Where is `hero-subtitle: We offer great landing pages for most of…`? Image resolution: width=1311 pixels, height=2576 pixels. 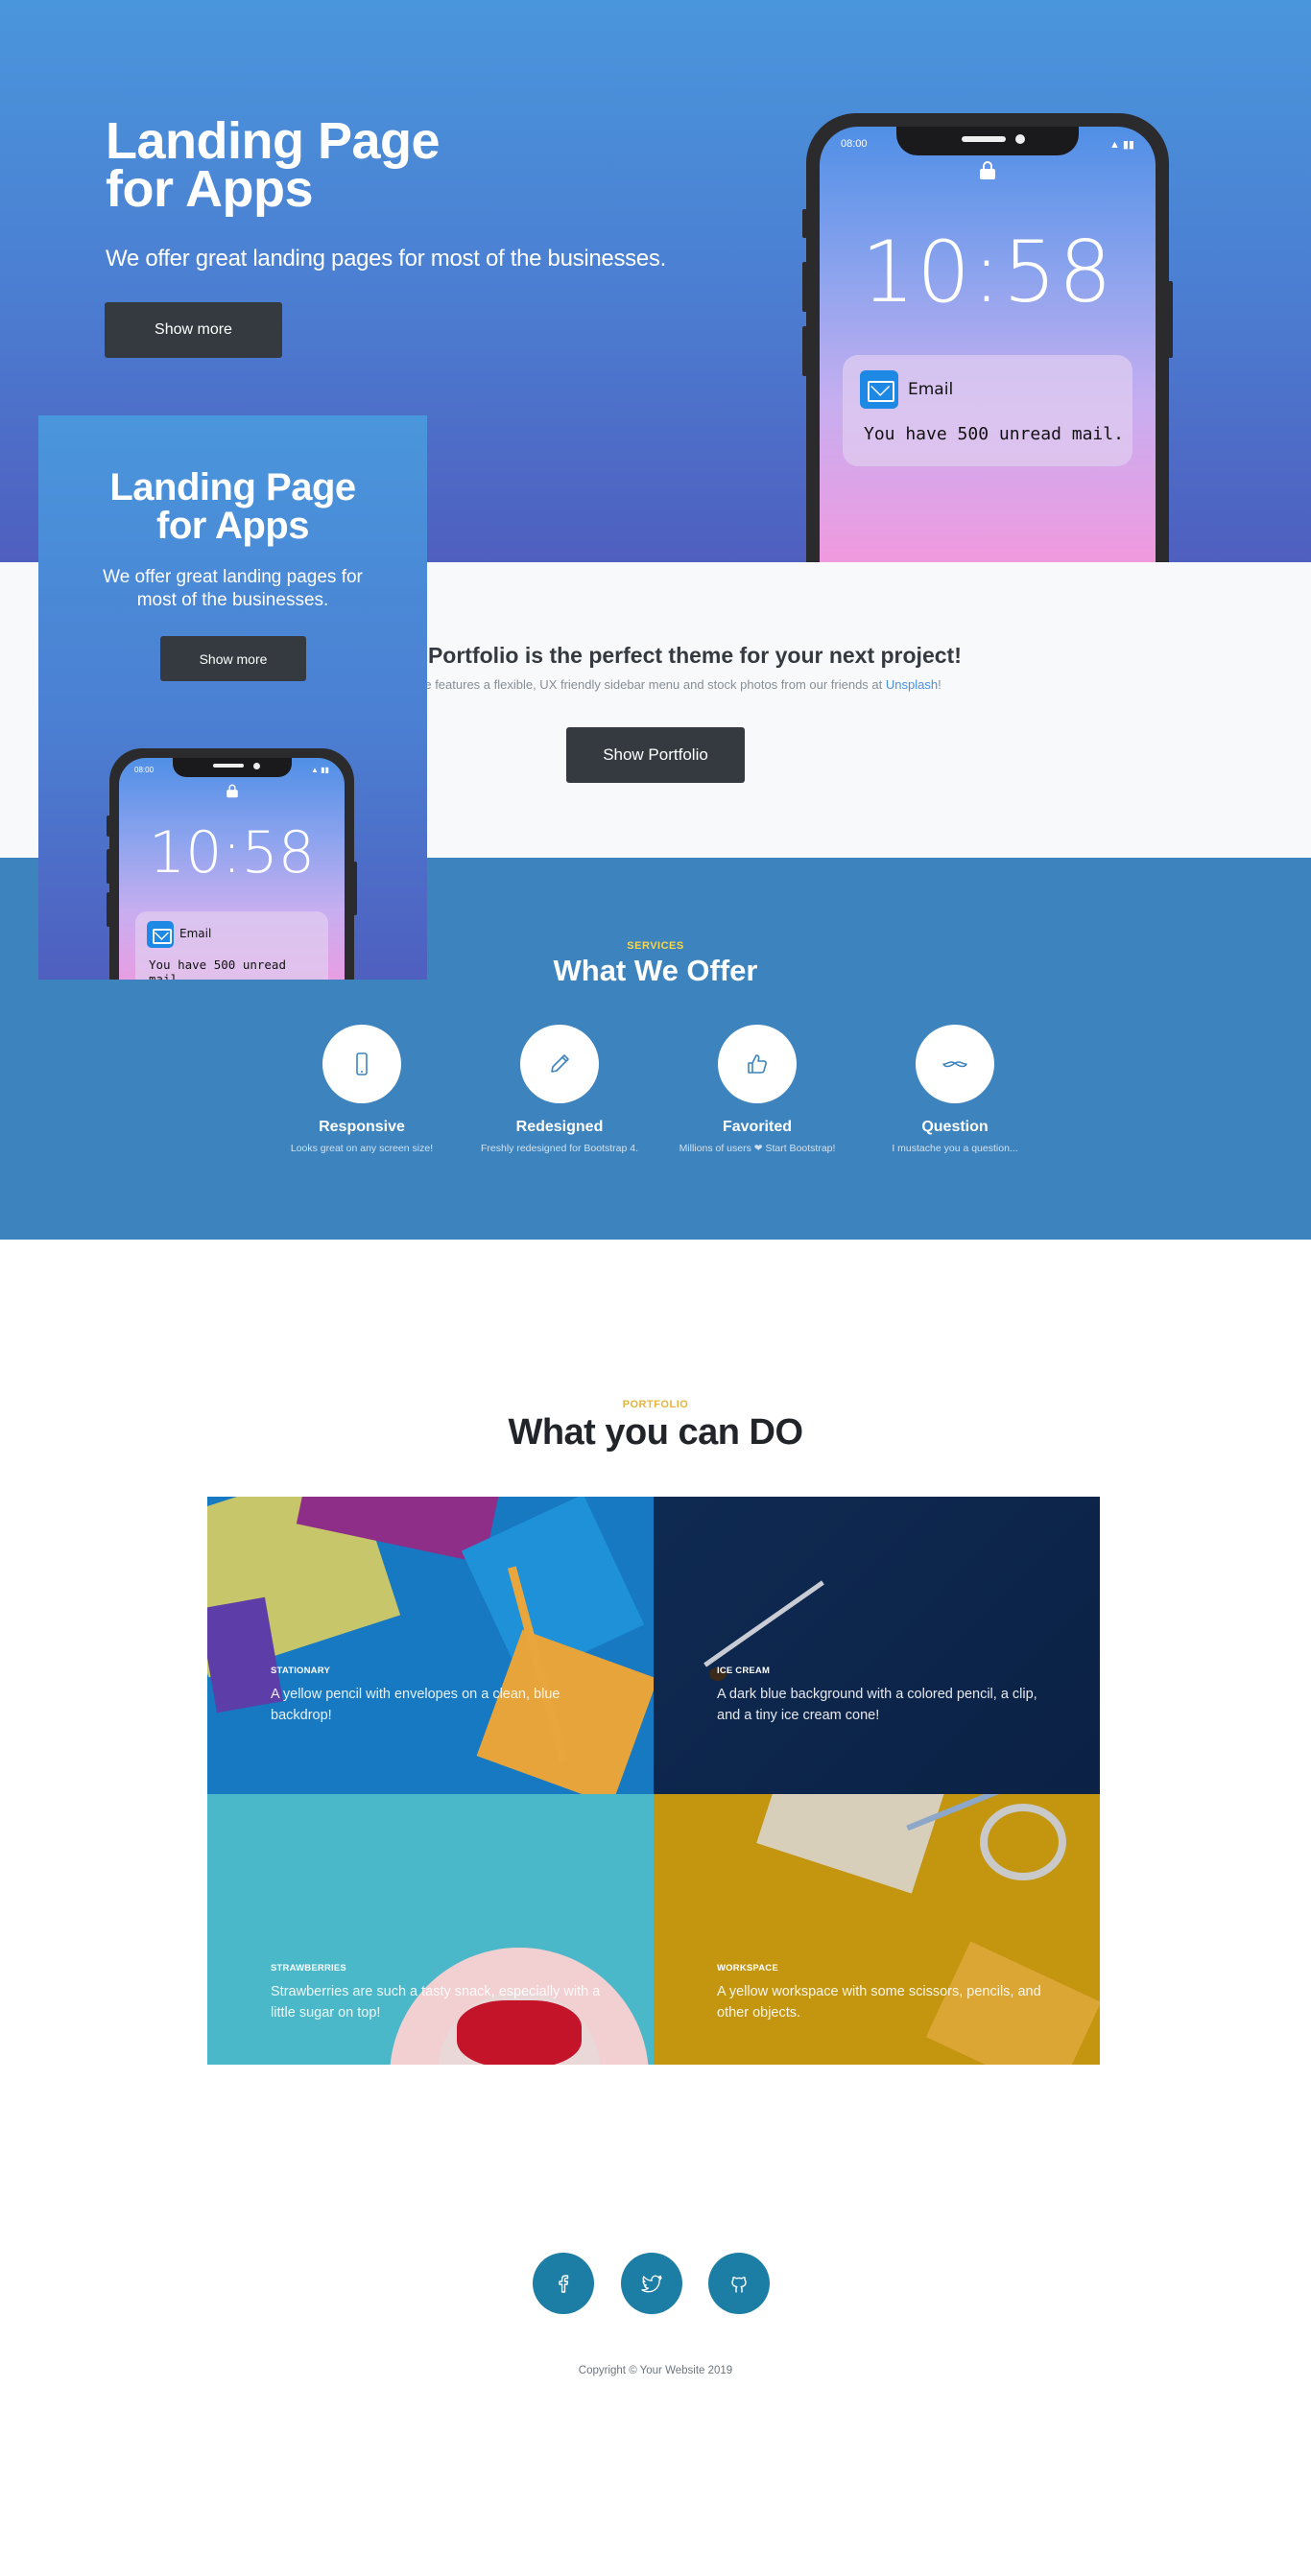
hero-subtitle: We offer great landing pages for most of… is located at coordinates (386, 259).